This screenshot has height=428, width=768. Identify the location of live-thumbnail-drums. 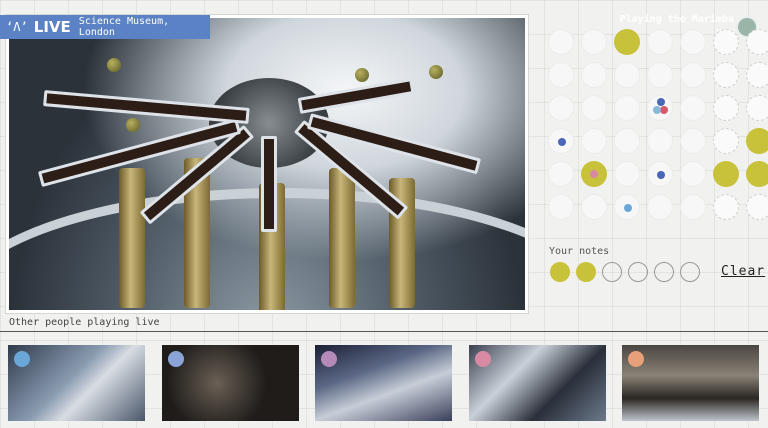
(690, 383).